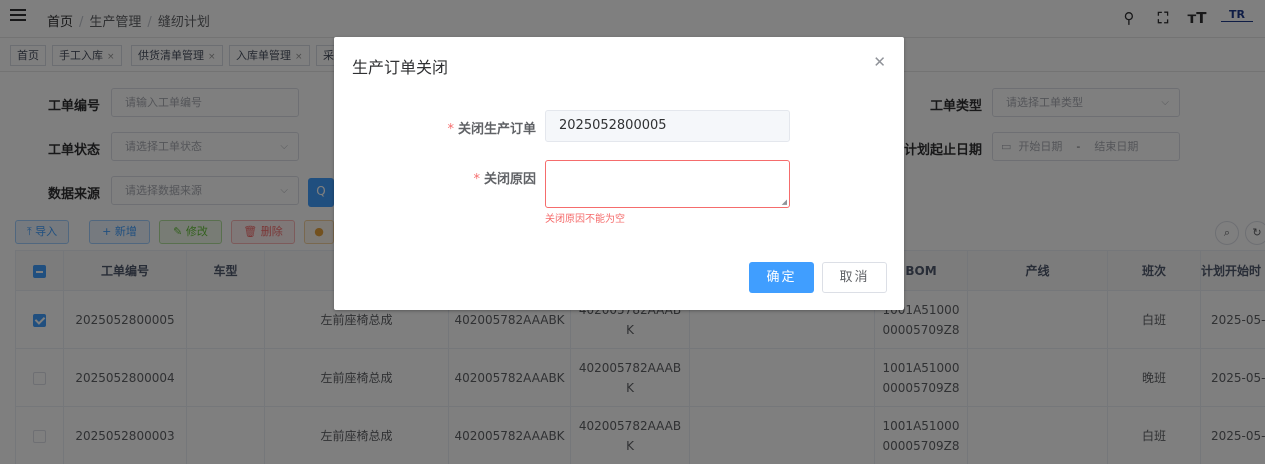 The width and height of the screenshot is (1265, 464). What do you see at coordinates (667, 184) in the screenshot?
I see `reason-textarea: ◢` at bounding box center [667, 184].